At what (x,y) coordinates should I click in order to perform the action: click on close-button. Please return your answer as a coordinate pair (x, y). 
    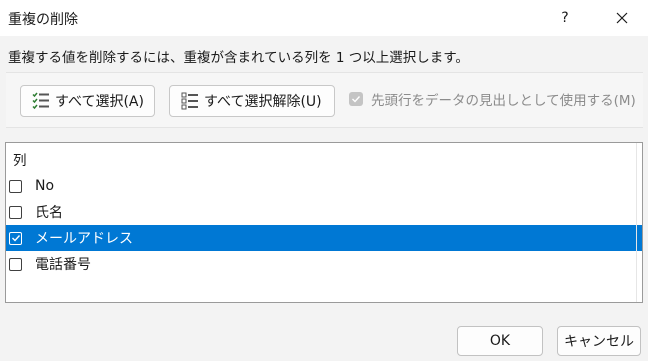
    Looking at the image, I should click on (622, 18).